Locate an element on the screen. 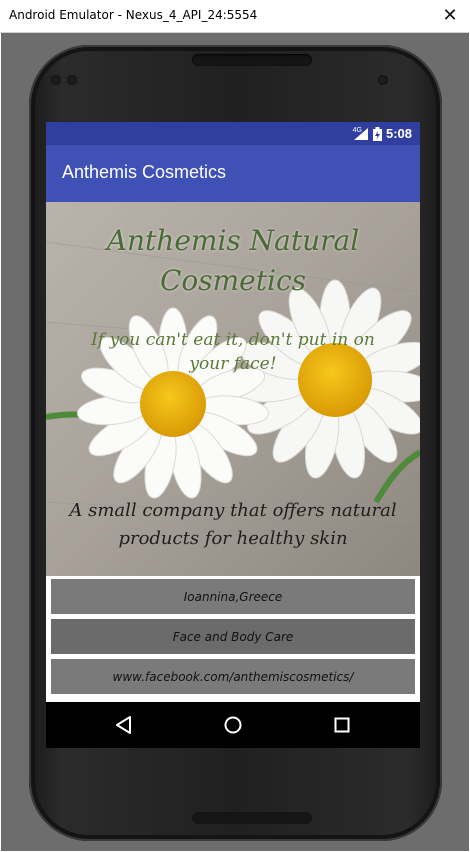  signal-icon is located at coordinates (361, 134).